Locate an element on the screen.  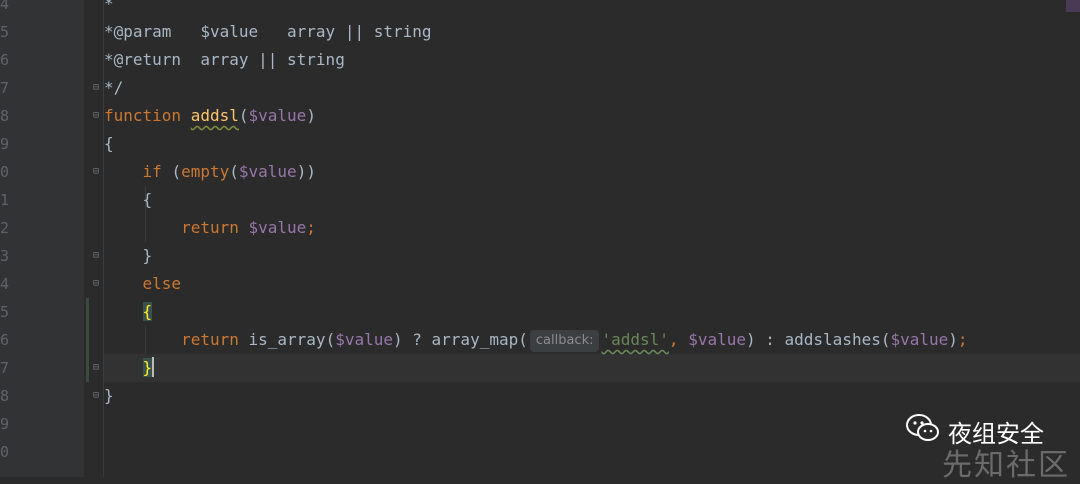
code-token: ) : addslashes( is located at coordinates (818, 339).